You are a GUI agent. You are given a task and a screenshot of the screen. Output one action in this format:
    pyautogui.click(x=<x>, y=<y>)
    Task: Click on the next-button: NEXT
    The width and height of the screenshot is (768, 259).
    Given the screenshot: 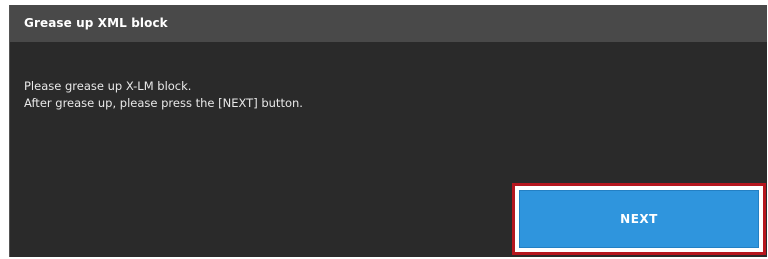 What is the action you would take?
    pyautogui.click(x=639, y=219)
    